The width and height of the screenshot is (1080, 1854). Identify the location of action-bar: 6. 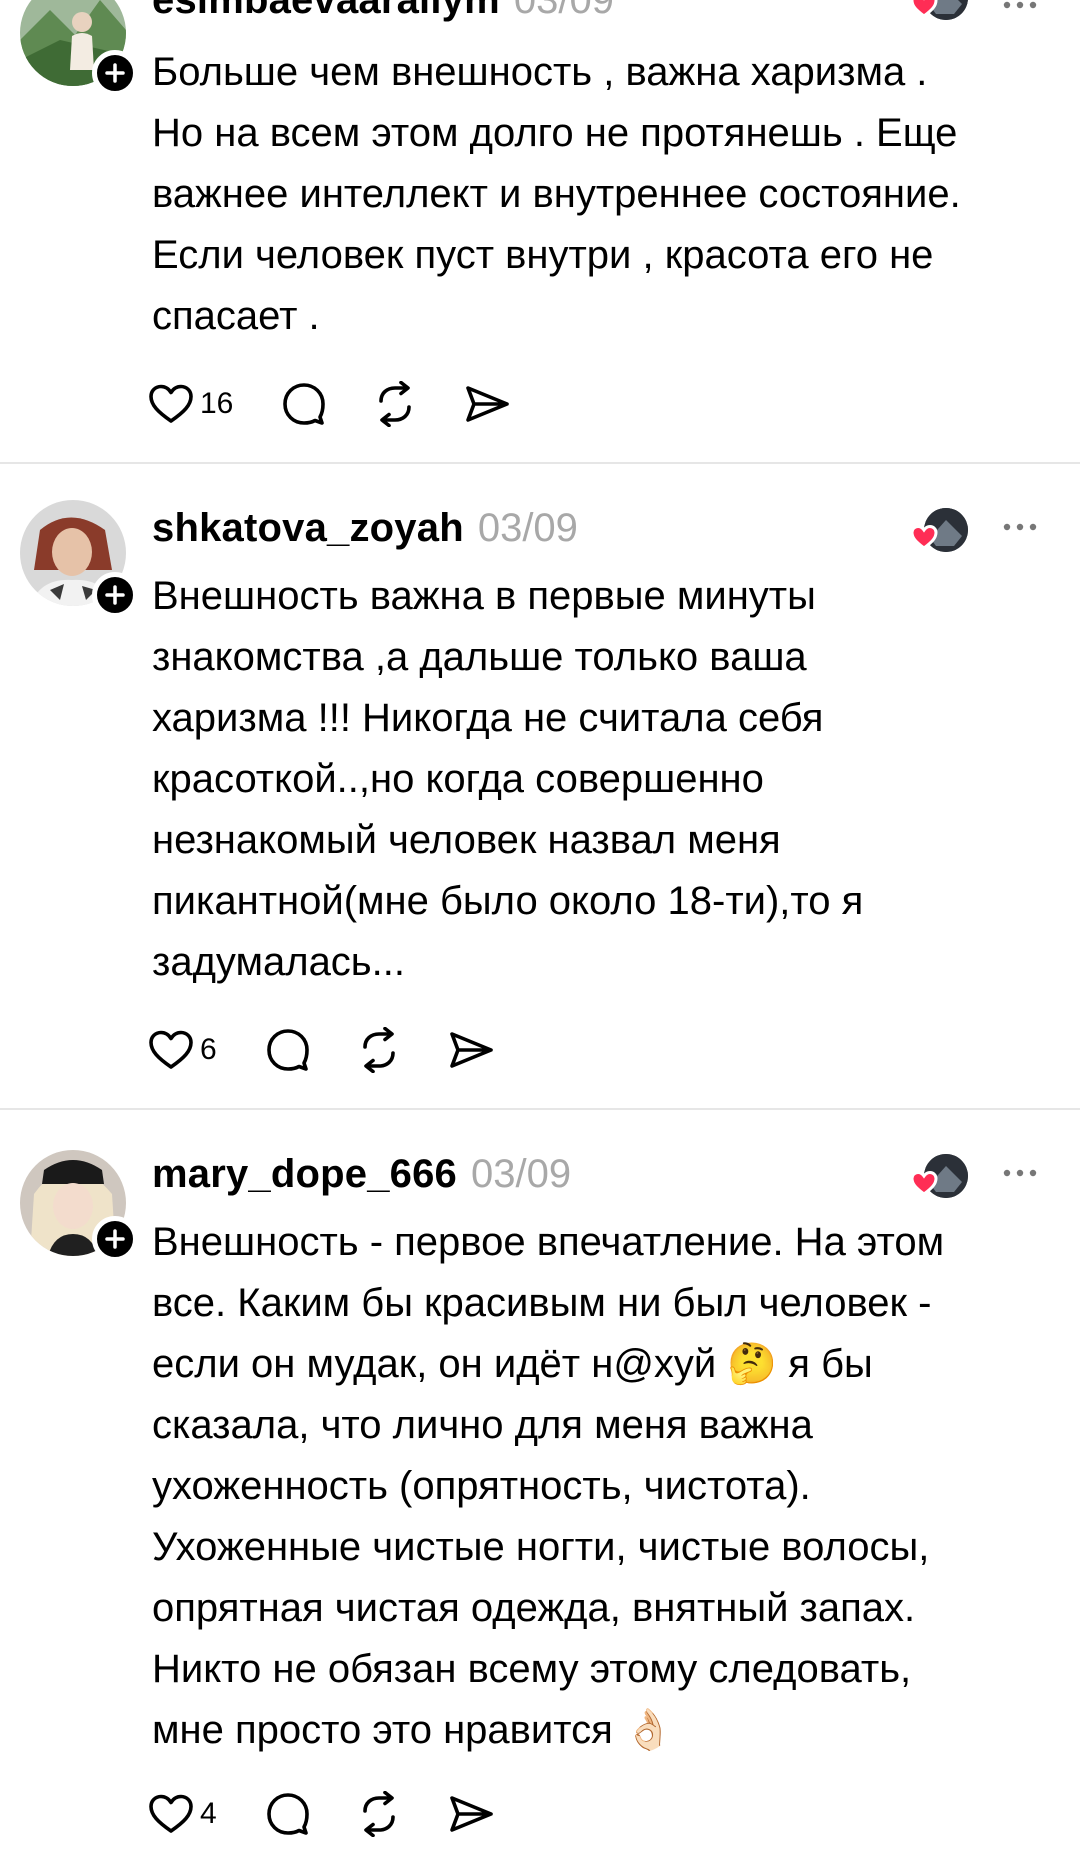
(321, 1050).